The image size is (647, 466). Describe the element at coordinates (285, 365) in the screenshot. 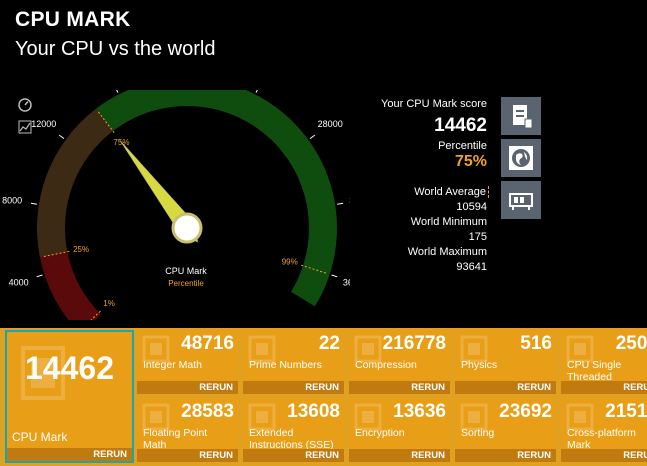

I see `test-name: Prime Numbers` at that location.